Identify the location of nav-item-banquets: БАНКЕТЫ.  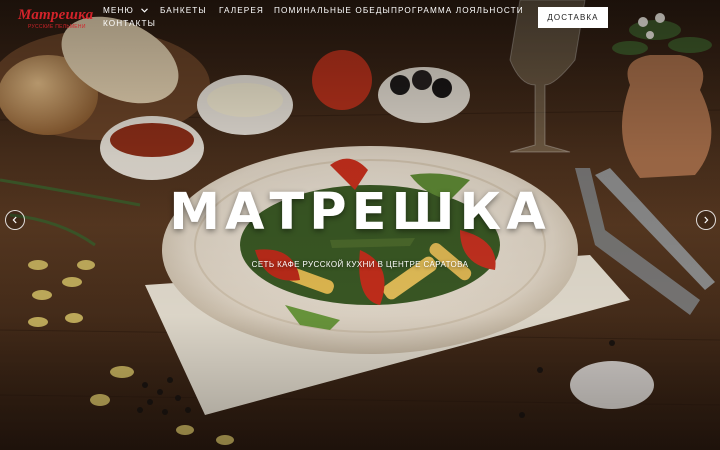
(183, 10).